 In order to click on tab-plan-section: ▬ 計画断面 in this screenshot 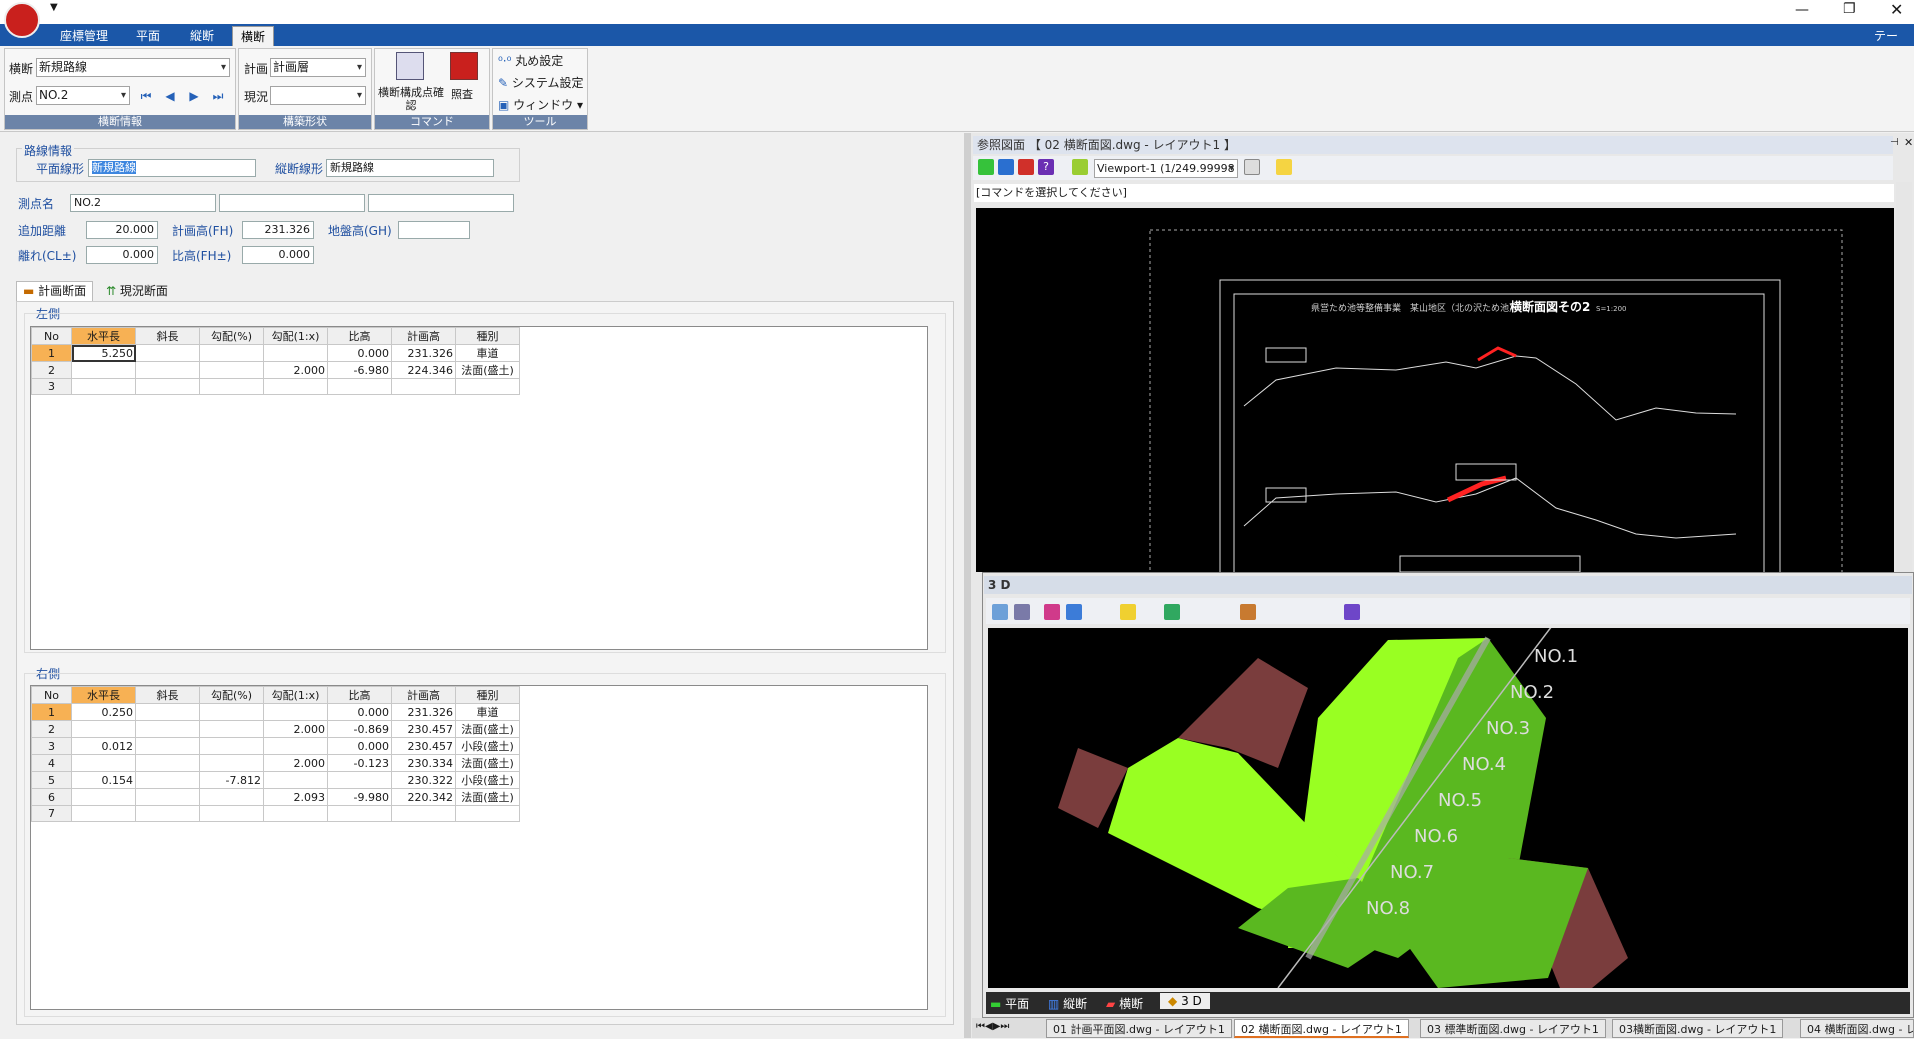, I will do `click(55, 291)`.